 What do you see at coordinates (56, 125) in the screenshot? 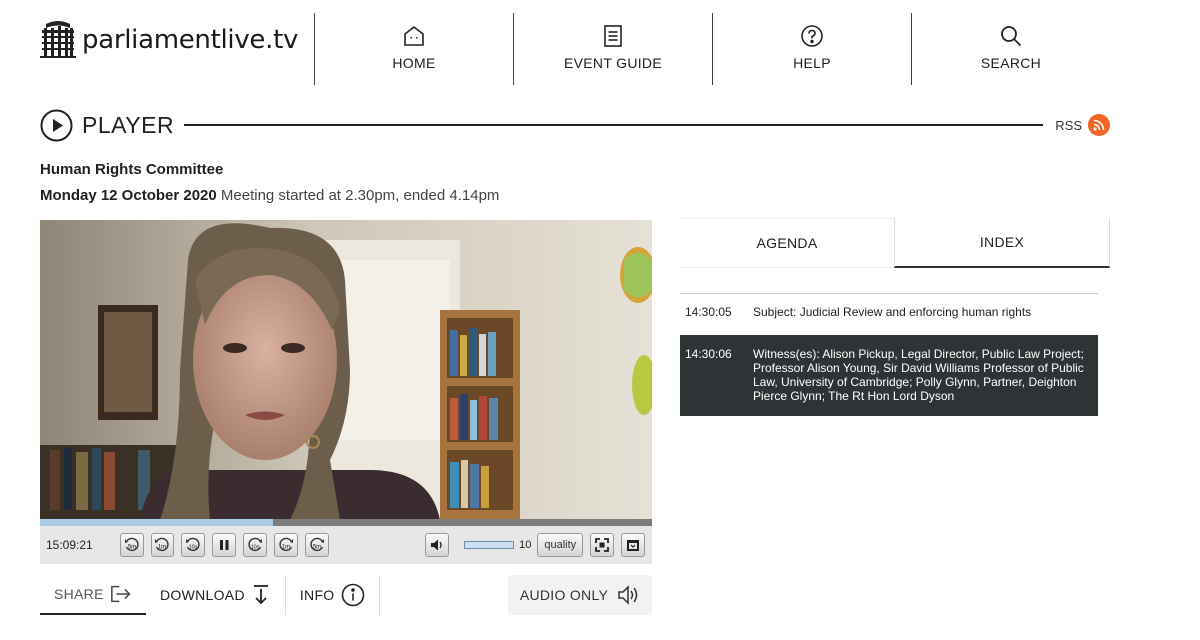
I see `play-circle-icon` at bounding box center [56, 125].